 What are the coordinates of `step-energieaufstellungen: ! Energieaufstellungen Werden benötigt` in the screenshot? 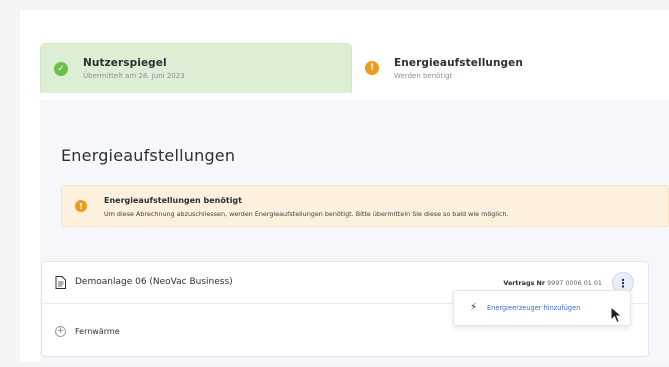 It's located at (510, 68).